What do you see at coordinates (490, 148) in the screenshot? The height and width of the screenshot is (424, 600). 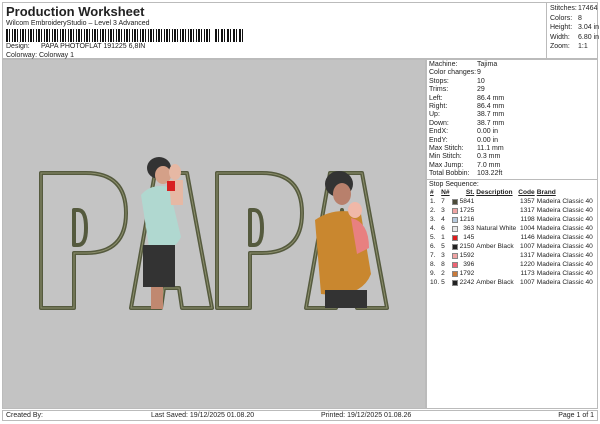 I see `info-value: 11.1 mm` at bounding box center [490, 148].